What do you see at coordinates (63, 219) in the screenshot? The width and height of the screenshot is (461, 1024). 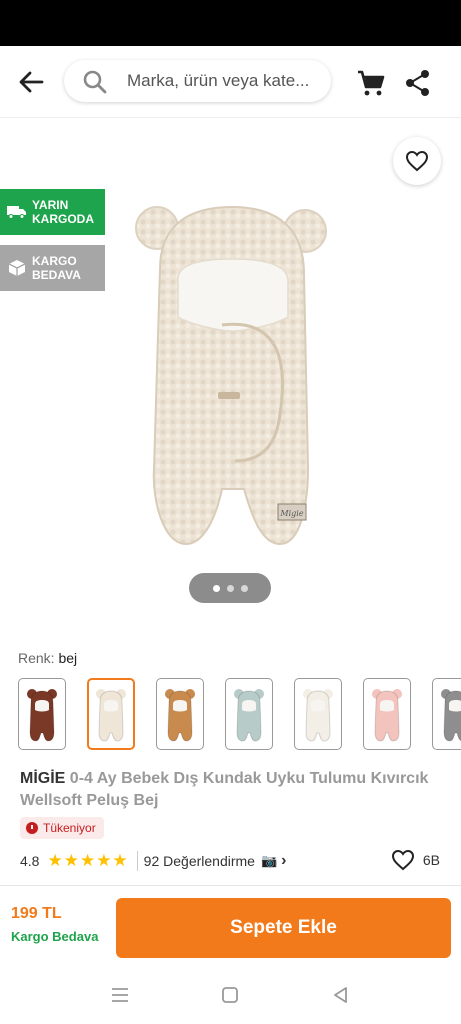 I see `badge-line: KARGODA` at bounding box center [63, 219].